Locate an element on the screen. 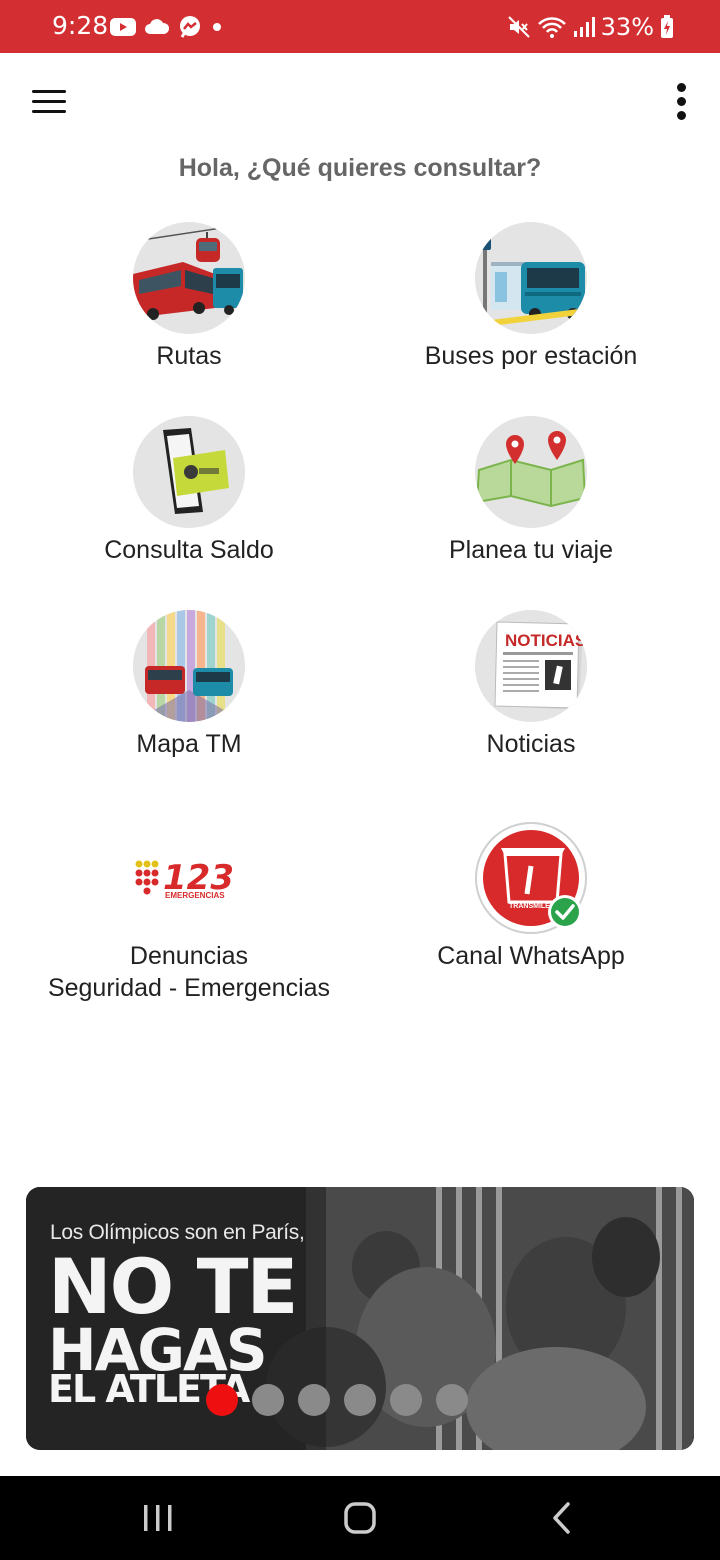 This screenshot has width=720, height=1560. system-navigation-bar is located at coordinates (360, 1518).